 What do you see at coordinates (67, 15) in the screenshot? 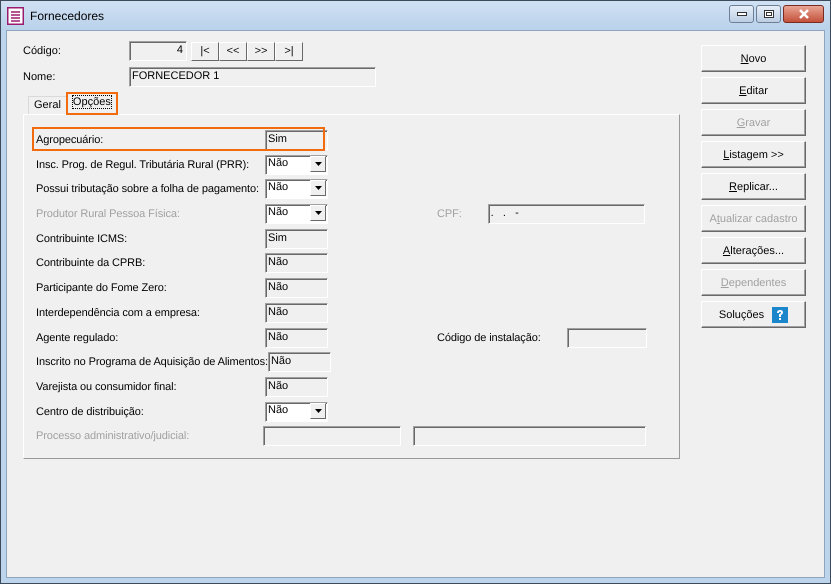
I see `window-title: Fornecedores` at bounding box center [67, 15].